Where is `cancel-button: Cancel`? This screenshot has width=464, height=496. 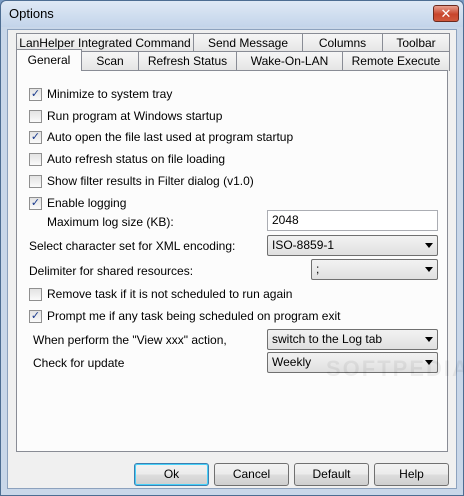
cancel-button: Cancel is located at coordinates (251, 474).